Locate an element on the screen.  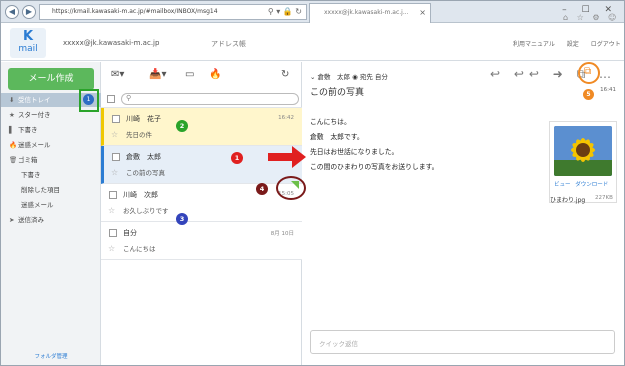
annotation-4: 4 is located at coordinates (262, 189).